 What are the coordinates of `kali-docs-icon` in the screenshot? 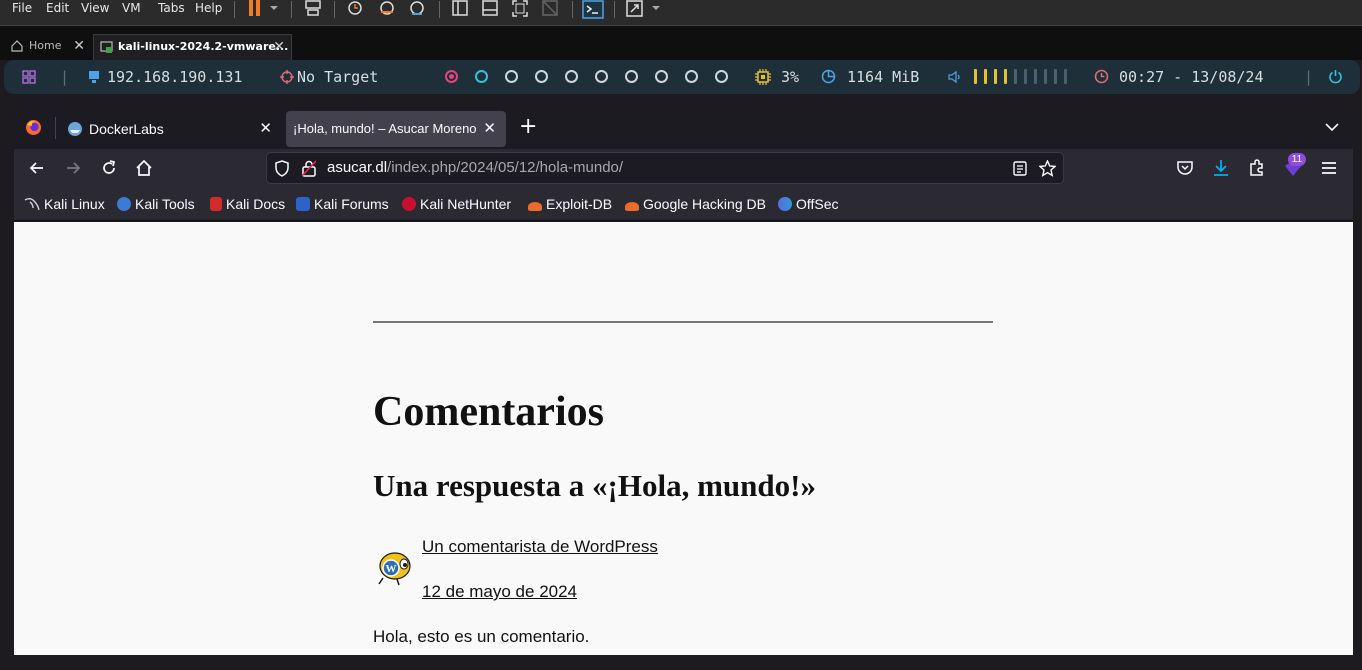 It's located at (216, 204).